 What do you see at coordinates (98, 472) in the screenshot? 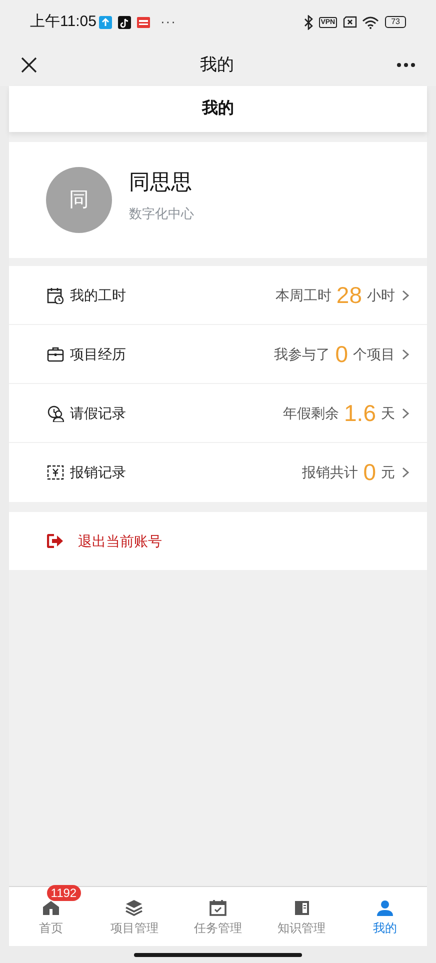
I see `menu-label: 报销记录` at bounding box center [98, 472].